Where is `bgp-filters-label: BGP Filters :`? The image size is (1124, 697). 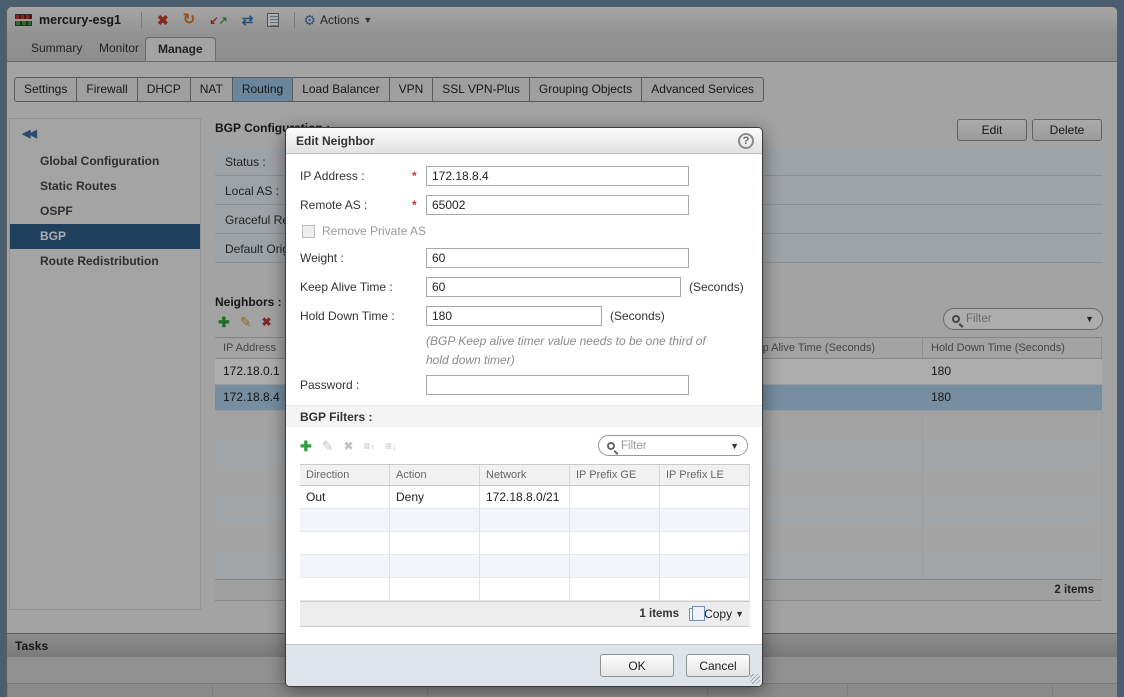
bgp-filters-label: BGP Filters : is located at coordinates (336, 417).